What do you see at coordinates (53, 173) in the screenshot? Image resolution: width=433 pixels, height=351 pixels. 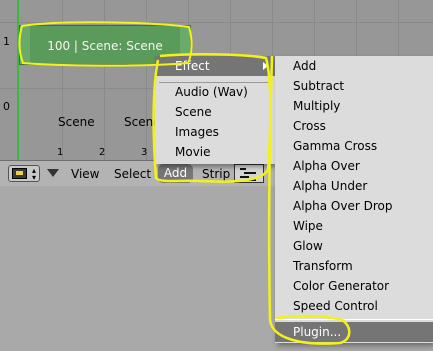 I see `collapse-menus-icon` at bounding box center [53, 173].